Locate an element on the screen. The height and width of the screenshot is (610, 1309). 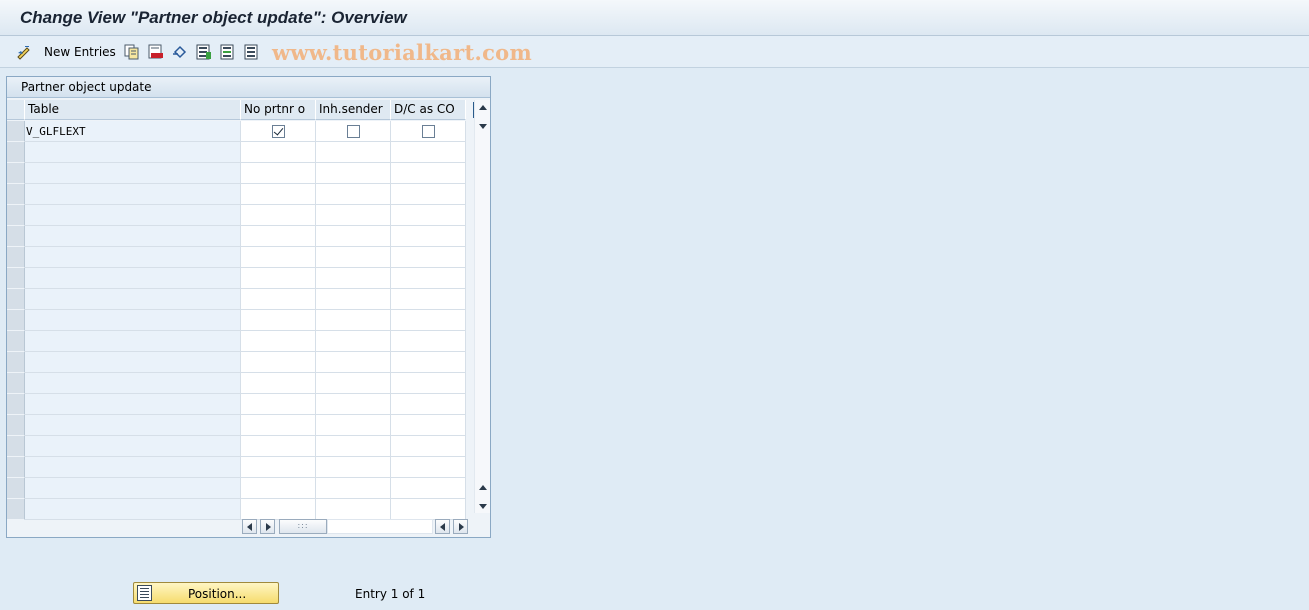
cell-no-prtnr-o is located at coordinates (278, 131).